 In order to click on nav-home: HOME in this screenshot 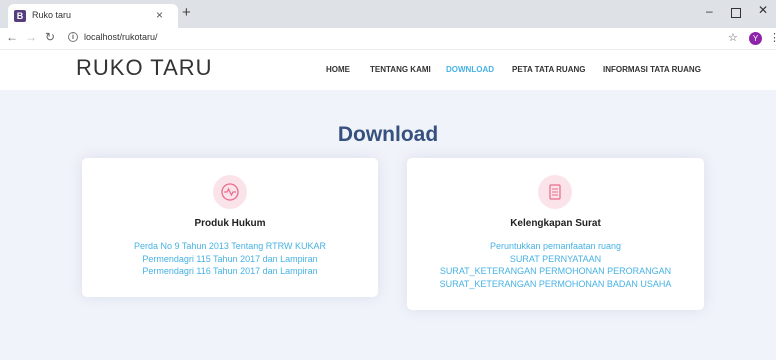, I will do `click(338, 69)`.